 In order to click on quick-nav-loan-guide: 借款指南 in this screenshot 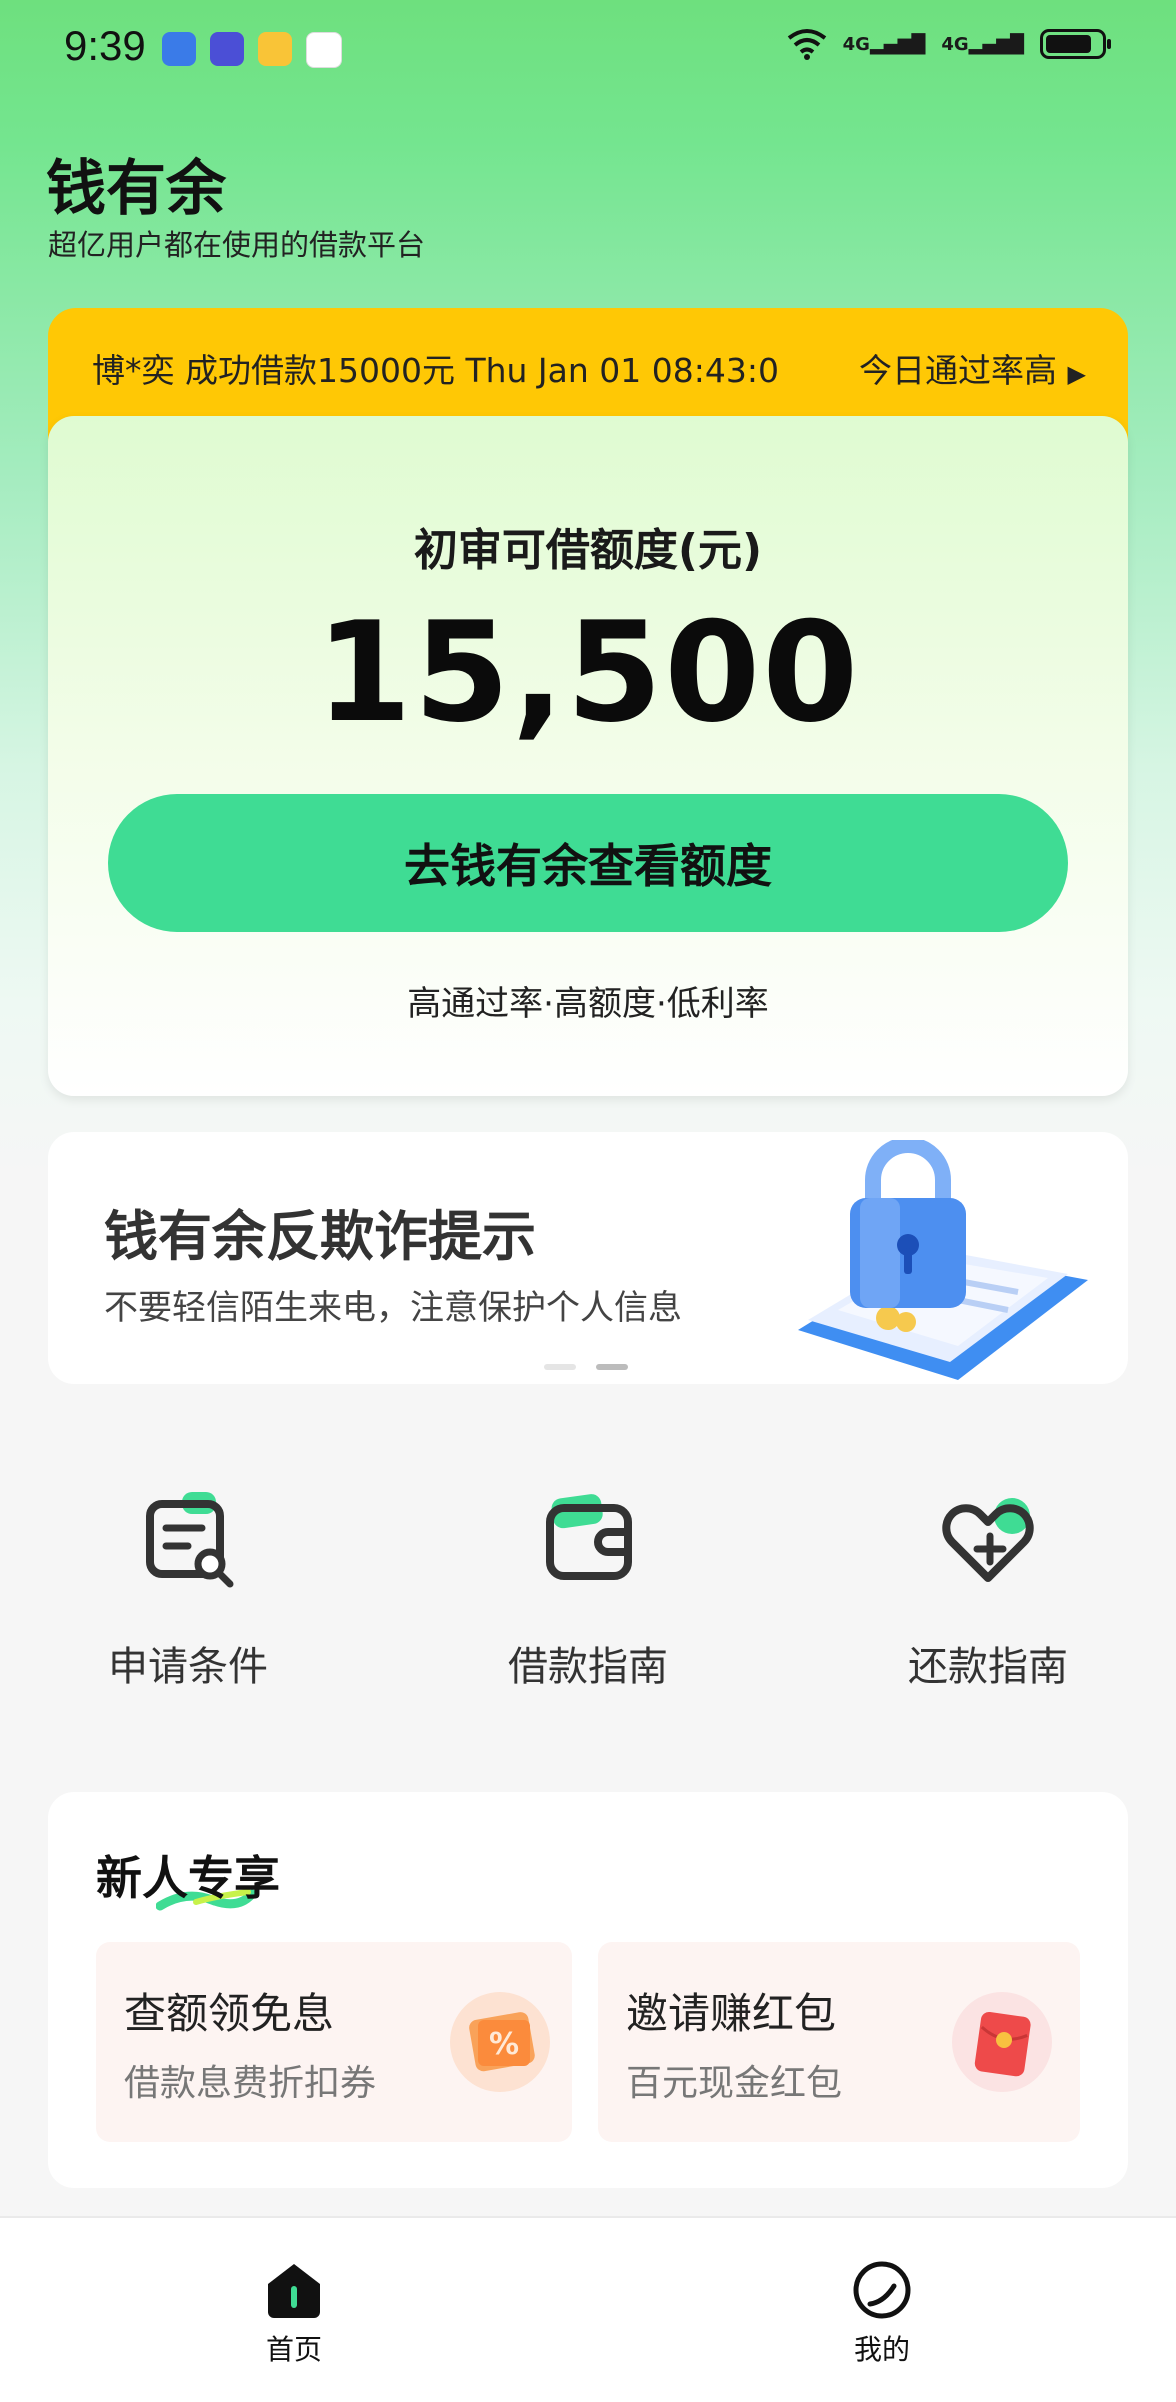, I will do `click(588, 1591)`.